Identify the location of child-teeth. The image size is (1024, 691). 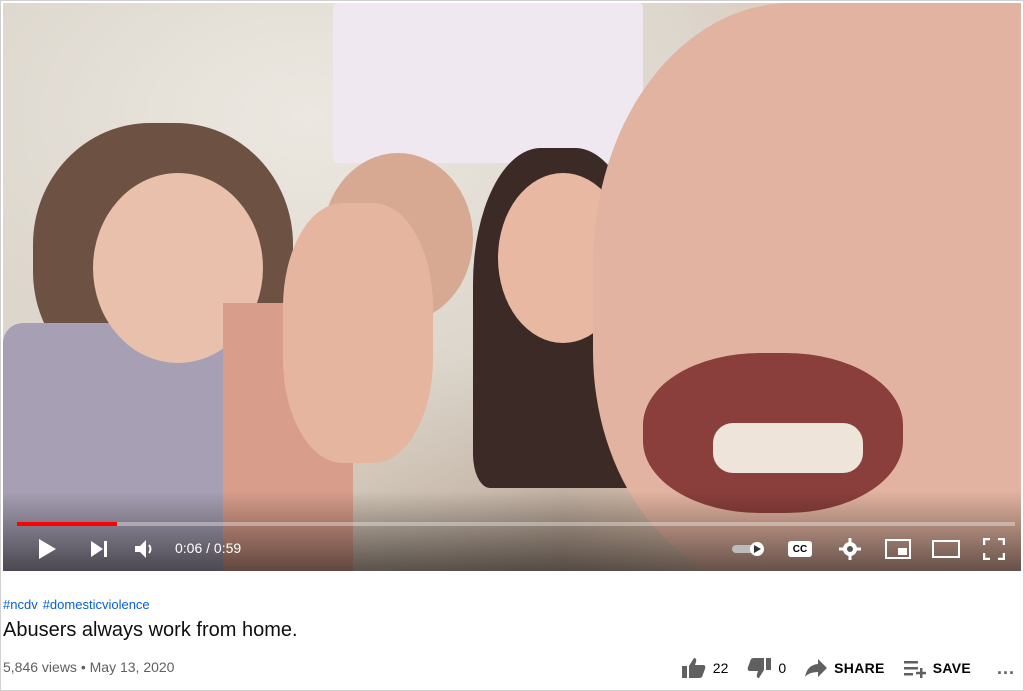
(788, 448).